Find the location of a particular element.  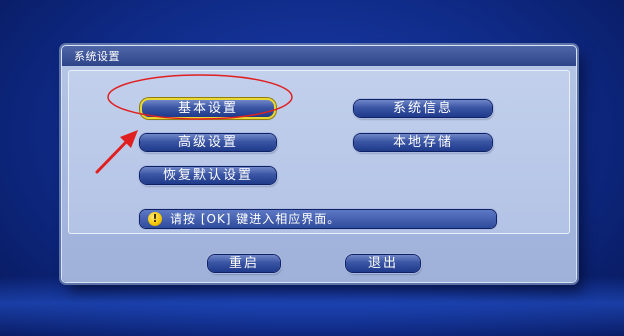

restore-default-button: 恢复默认设置 is located at coordinates (208, 175).